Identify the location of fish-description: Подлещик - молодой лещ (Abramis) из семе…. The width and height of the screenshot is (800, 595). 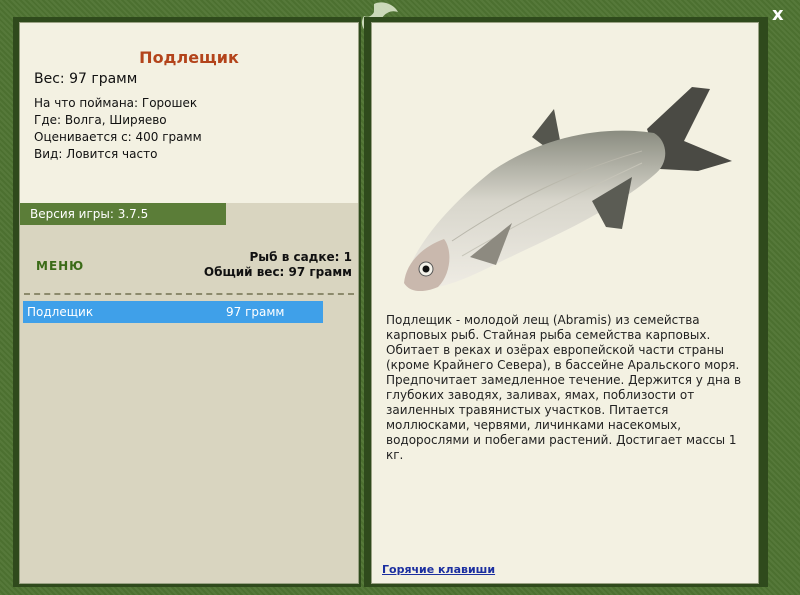
(564, 387).